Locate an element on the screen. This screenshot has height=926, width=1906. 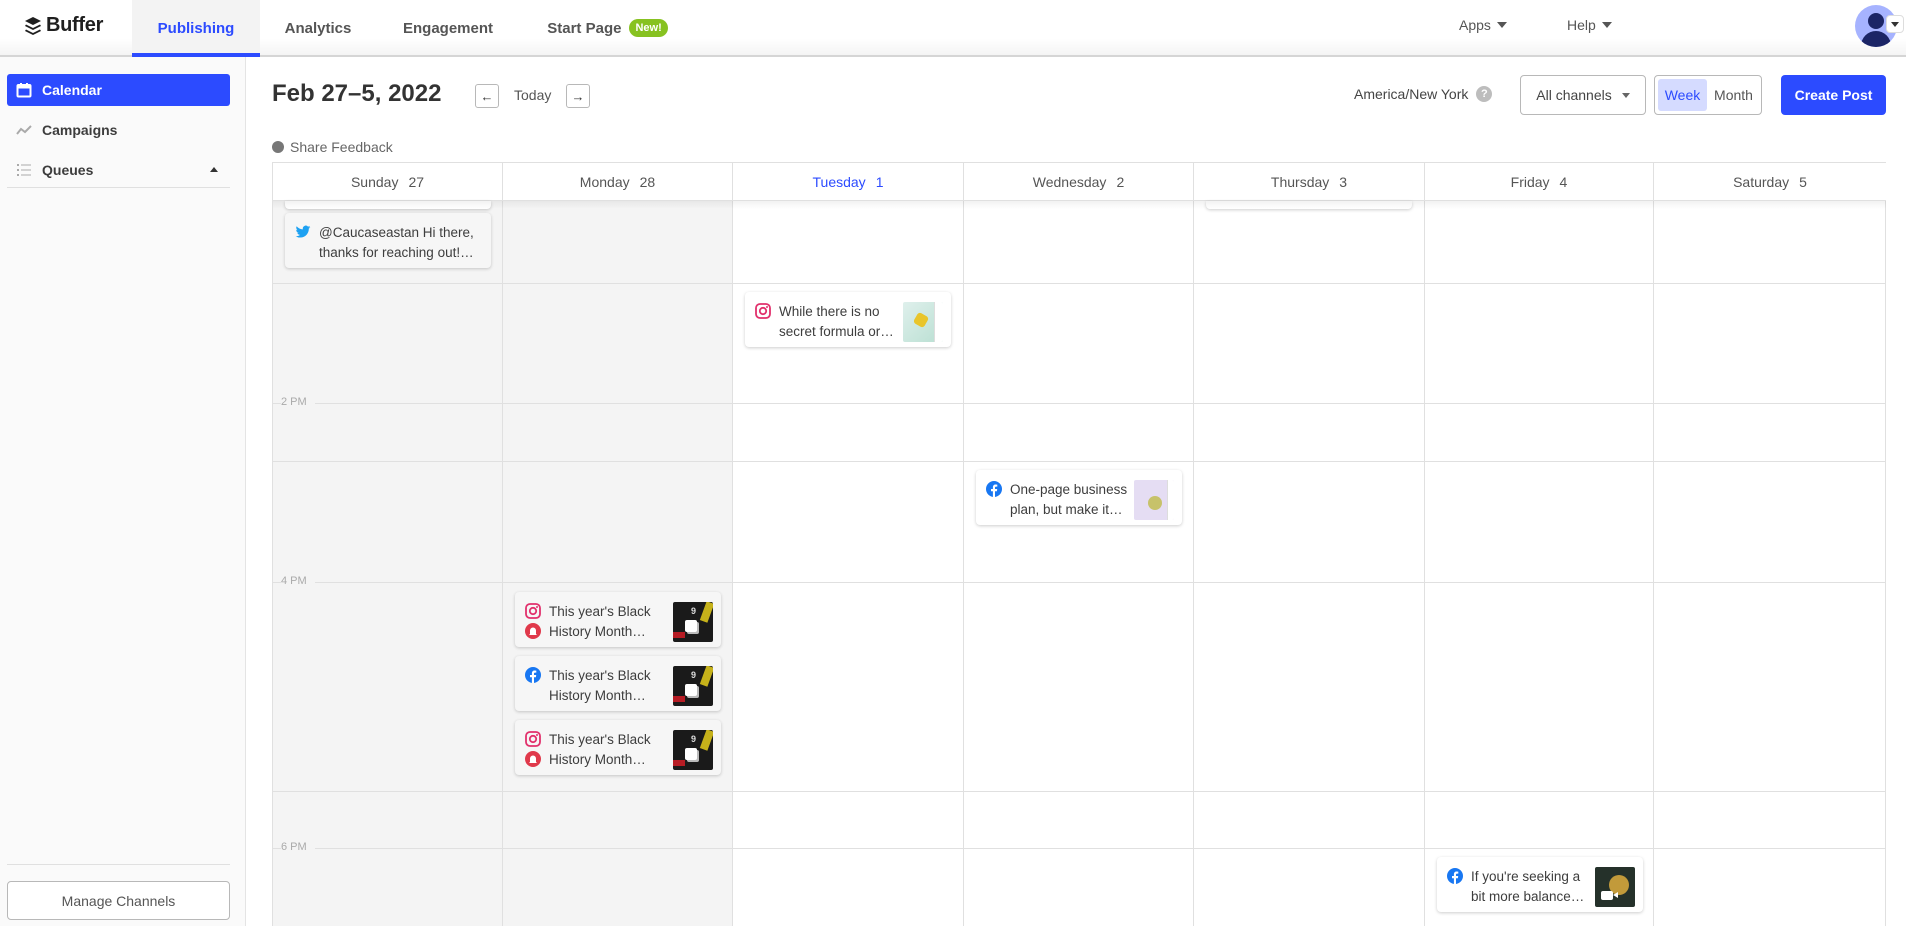
today-button: Today is located at coordinates (532, 95).